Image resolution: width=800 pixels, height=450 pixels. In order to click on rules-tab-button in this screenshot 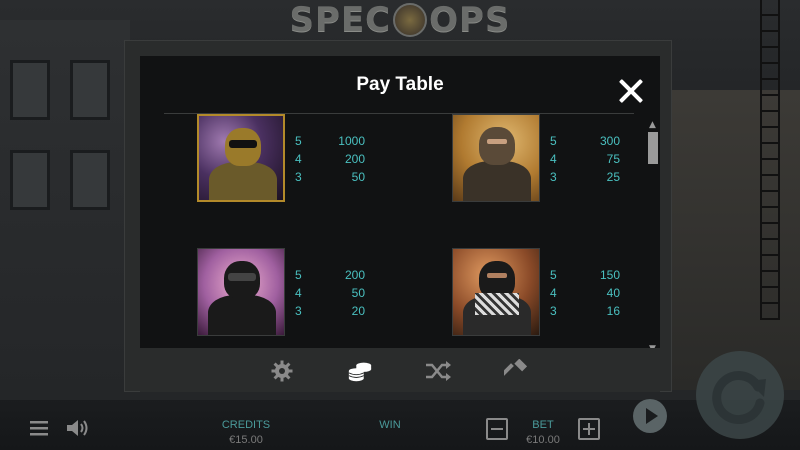, I will do `click(516, 371)`.